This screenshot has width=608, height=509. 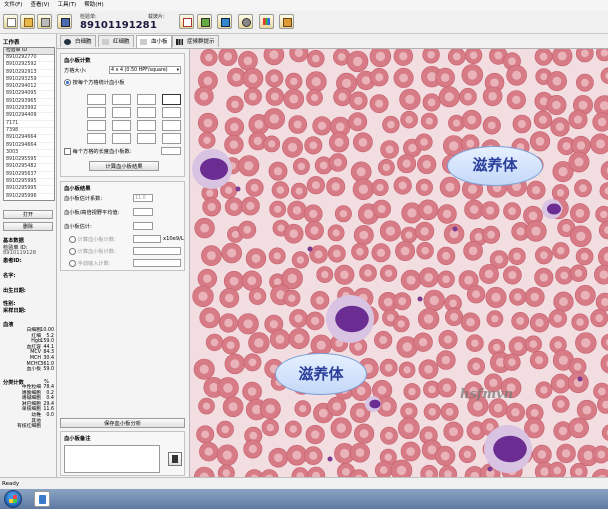 What do you see at coordinates (204, 21) in the screenshot?
I see `tools-button` at bounding box center [204, 21].